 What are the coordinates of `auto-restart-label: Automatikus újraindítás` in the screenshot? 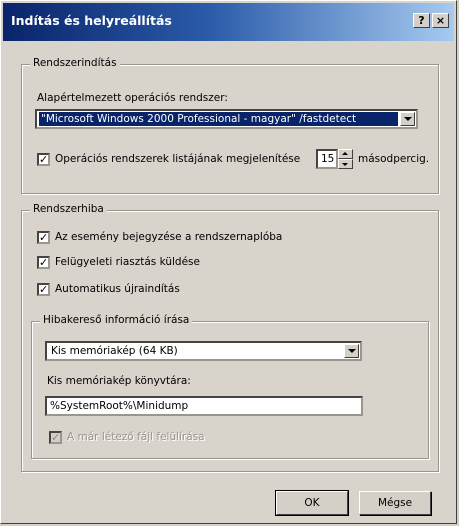 It's located at (117, 289).